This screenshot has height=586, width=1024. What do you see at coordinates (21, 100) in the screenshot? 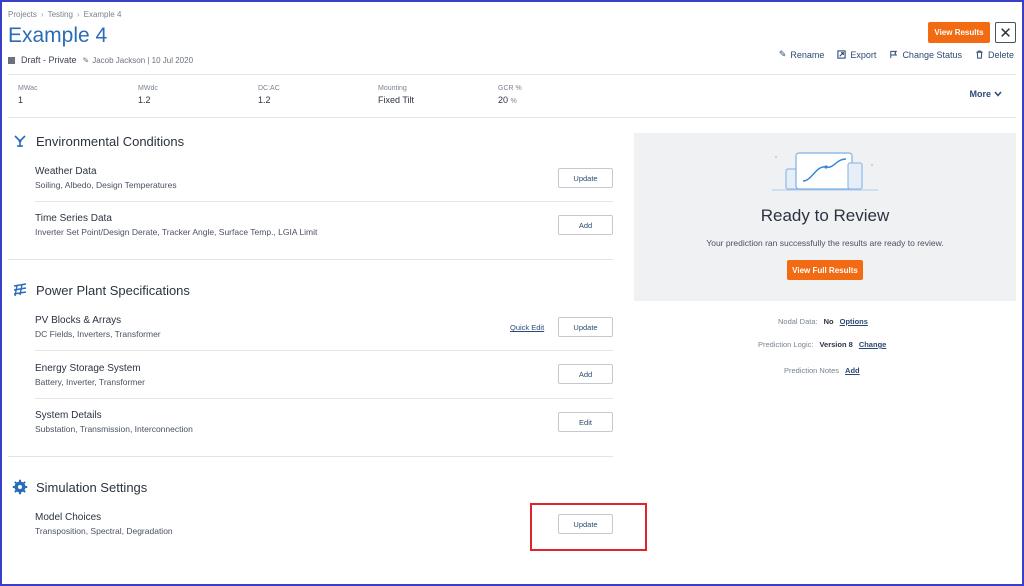
I see `stat-value: 1` at bounding box center [21, 100].